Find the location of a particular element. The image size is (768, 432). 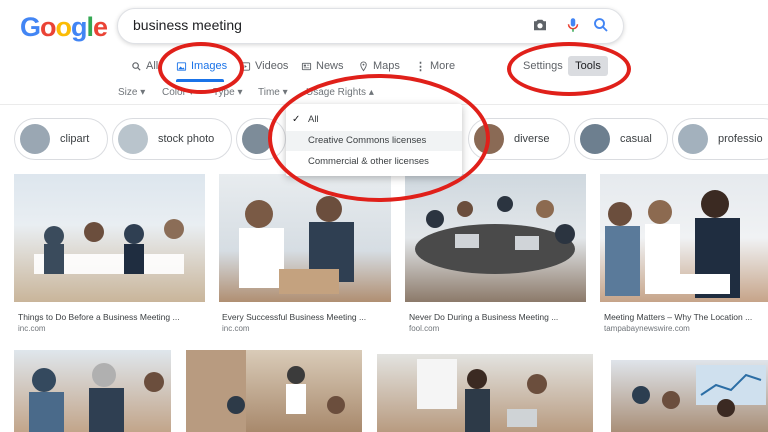

usage-option-label: All is located at coordinates (313, 119).